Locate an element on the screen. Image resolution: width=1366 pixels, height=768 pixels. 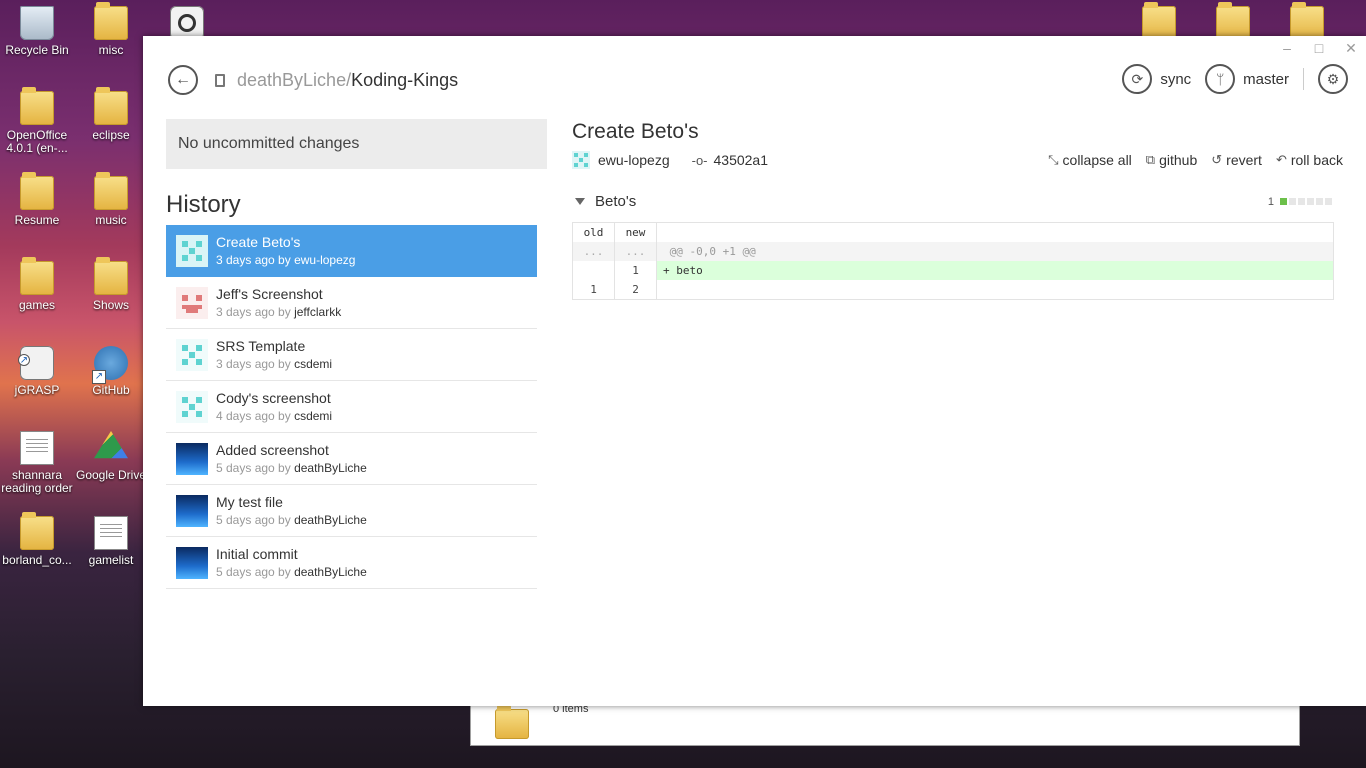
desktop-icon-shows: Shows is located at coordinates (111, 283).